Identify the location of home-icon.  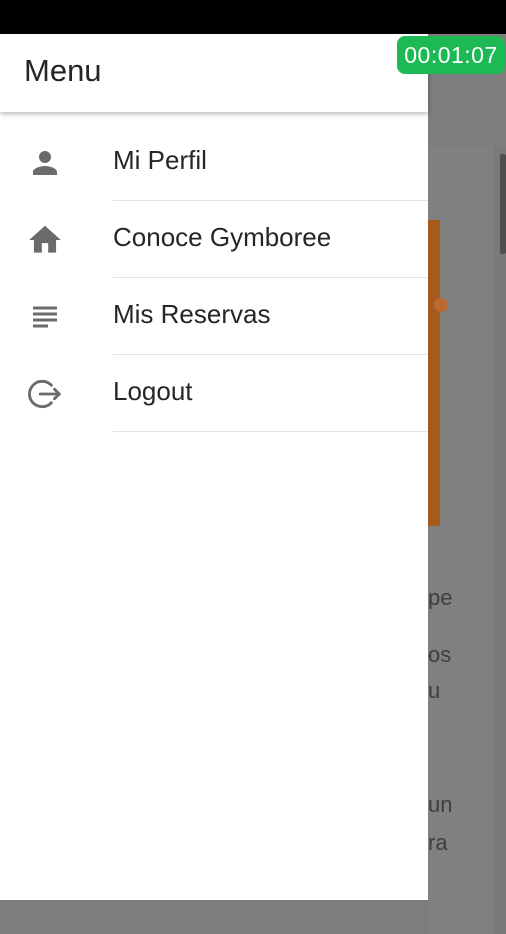
(45, 240).